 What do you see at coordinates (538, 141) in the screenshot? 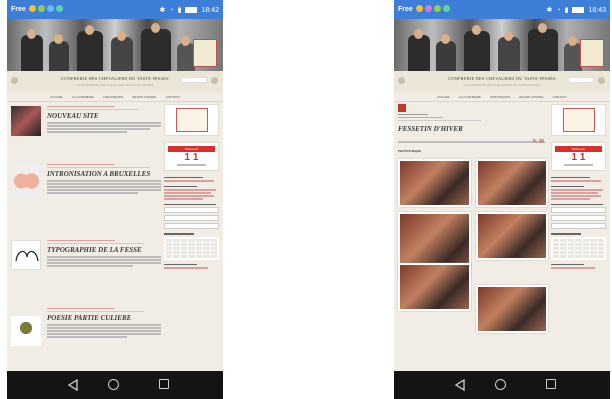
I see `share-icon: ✎ ✉` at bounding box center [538, 141].